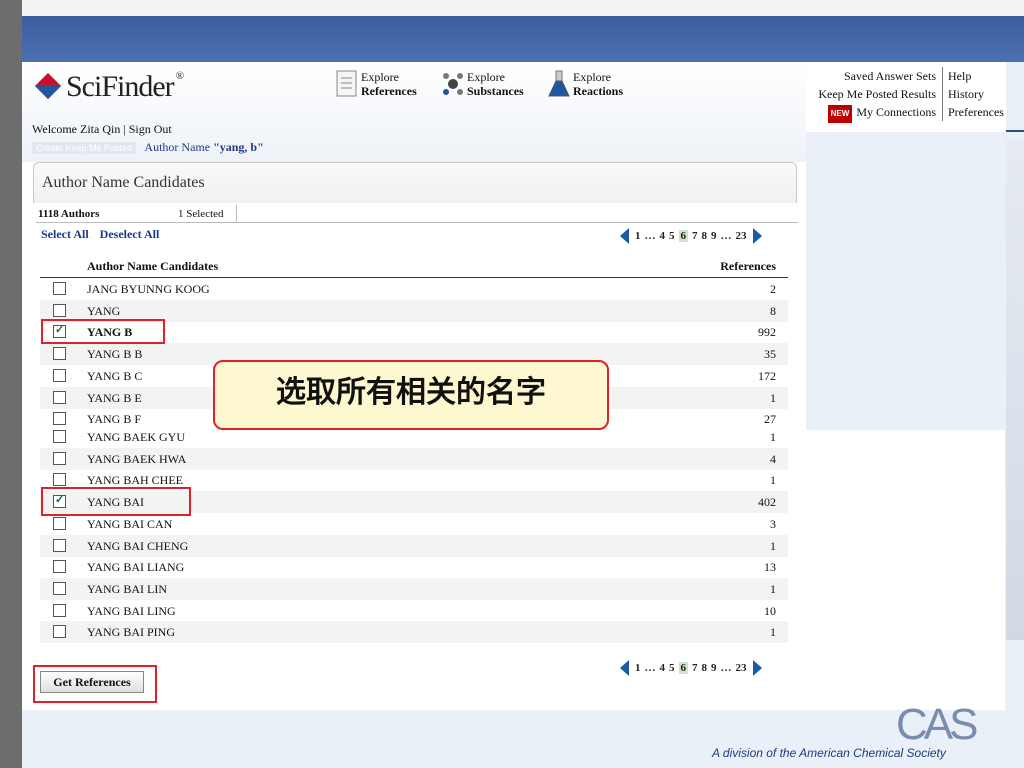 The height and width of the screenshot is (768, 1024). I want to click on reference-count: 13, so click(770, 567).